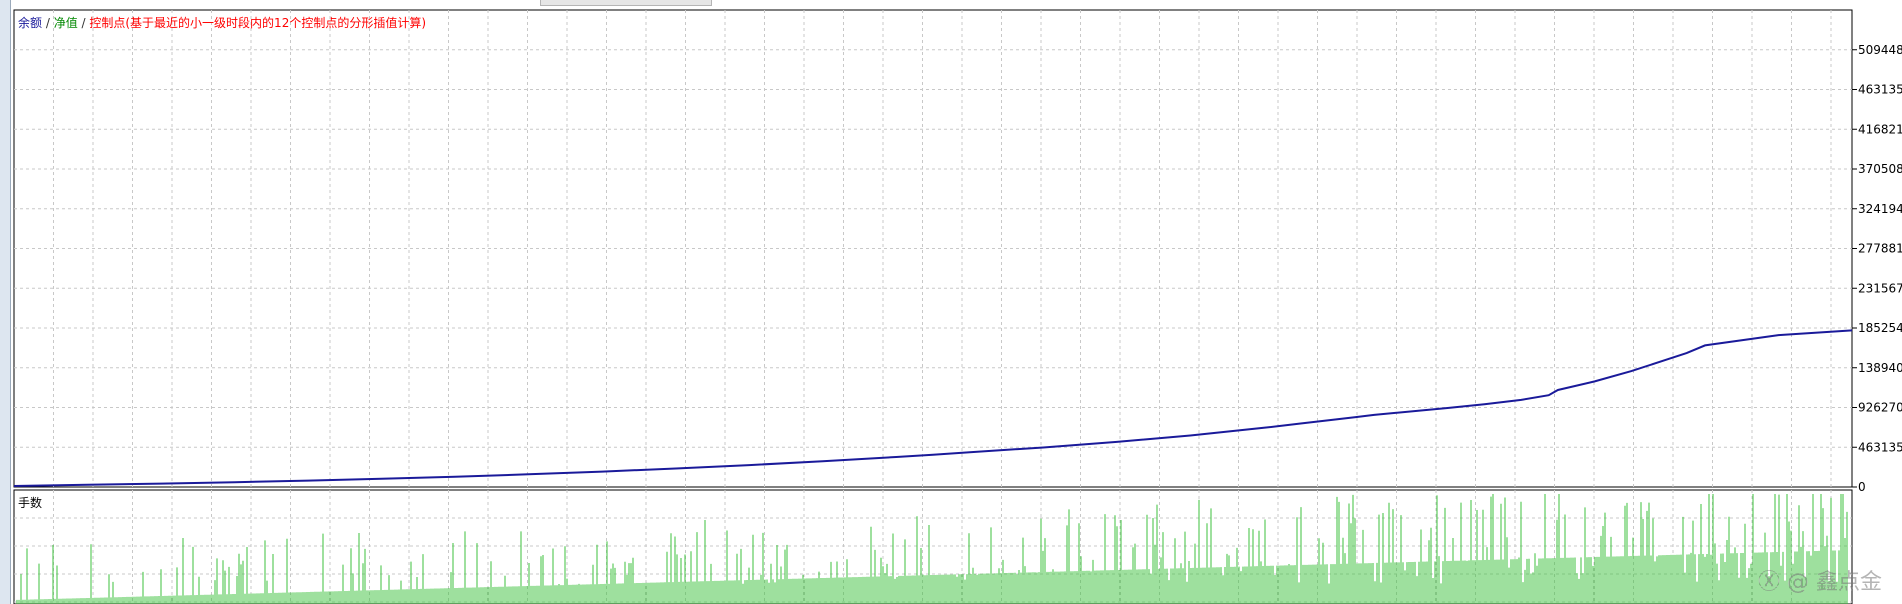 This screenshot has width=1902, height=604. I want to click on legend-equity: 净值, so click(65, 23).